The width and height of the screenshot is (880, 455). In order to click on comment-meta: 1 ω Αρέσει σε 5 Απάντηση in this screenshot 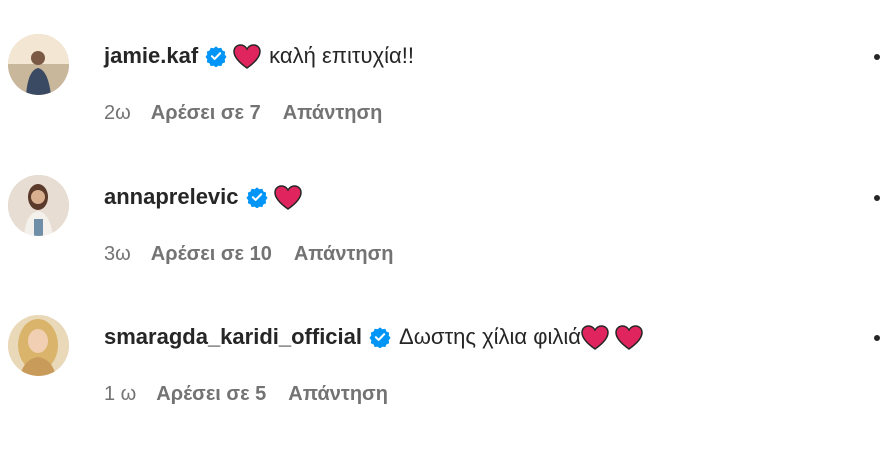, I will do `click(246, 394)`.